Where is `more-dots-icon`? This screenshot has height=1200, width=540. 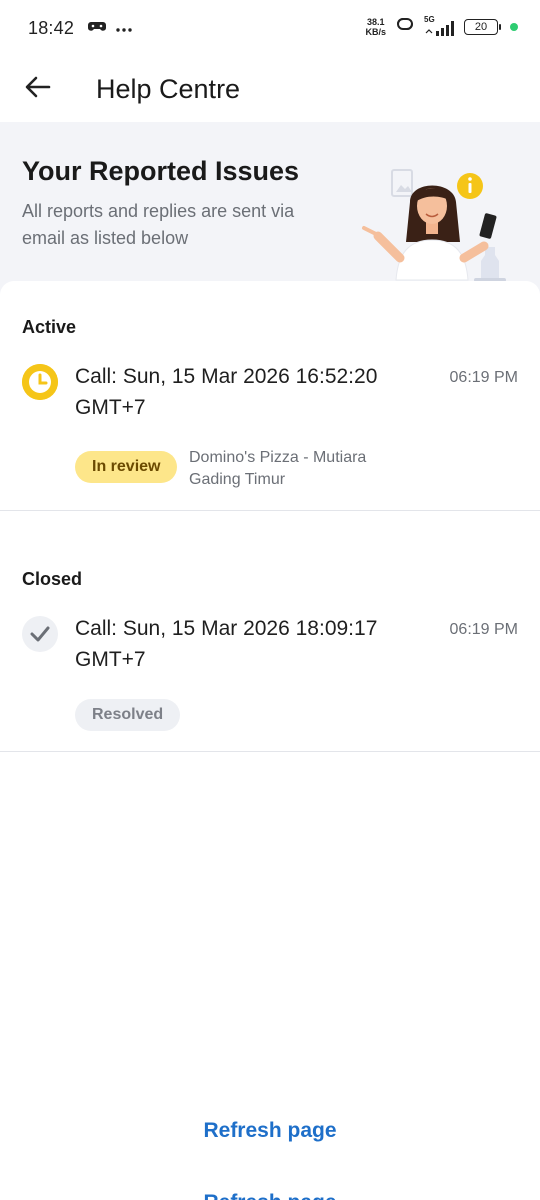
more-dots-icon is located at coordinates (124, 28).